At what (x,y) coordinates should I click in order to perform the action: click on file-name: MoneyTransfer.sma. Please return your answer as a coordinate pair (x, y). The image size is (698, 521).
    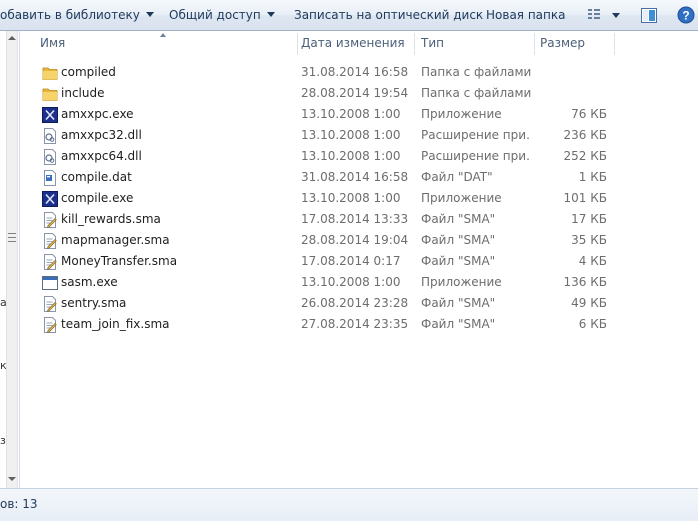
    Looking at the image, I should click on (119, 261).